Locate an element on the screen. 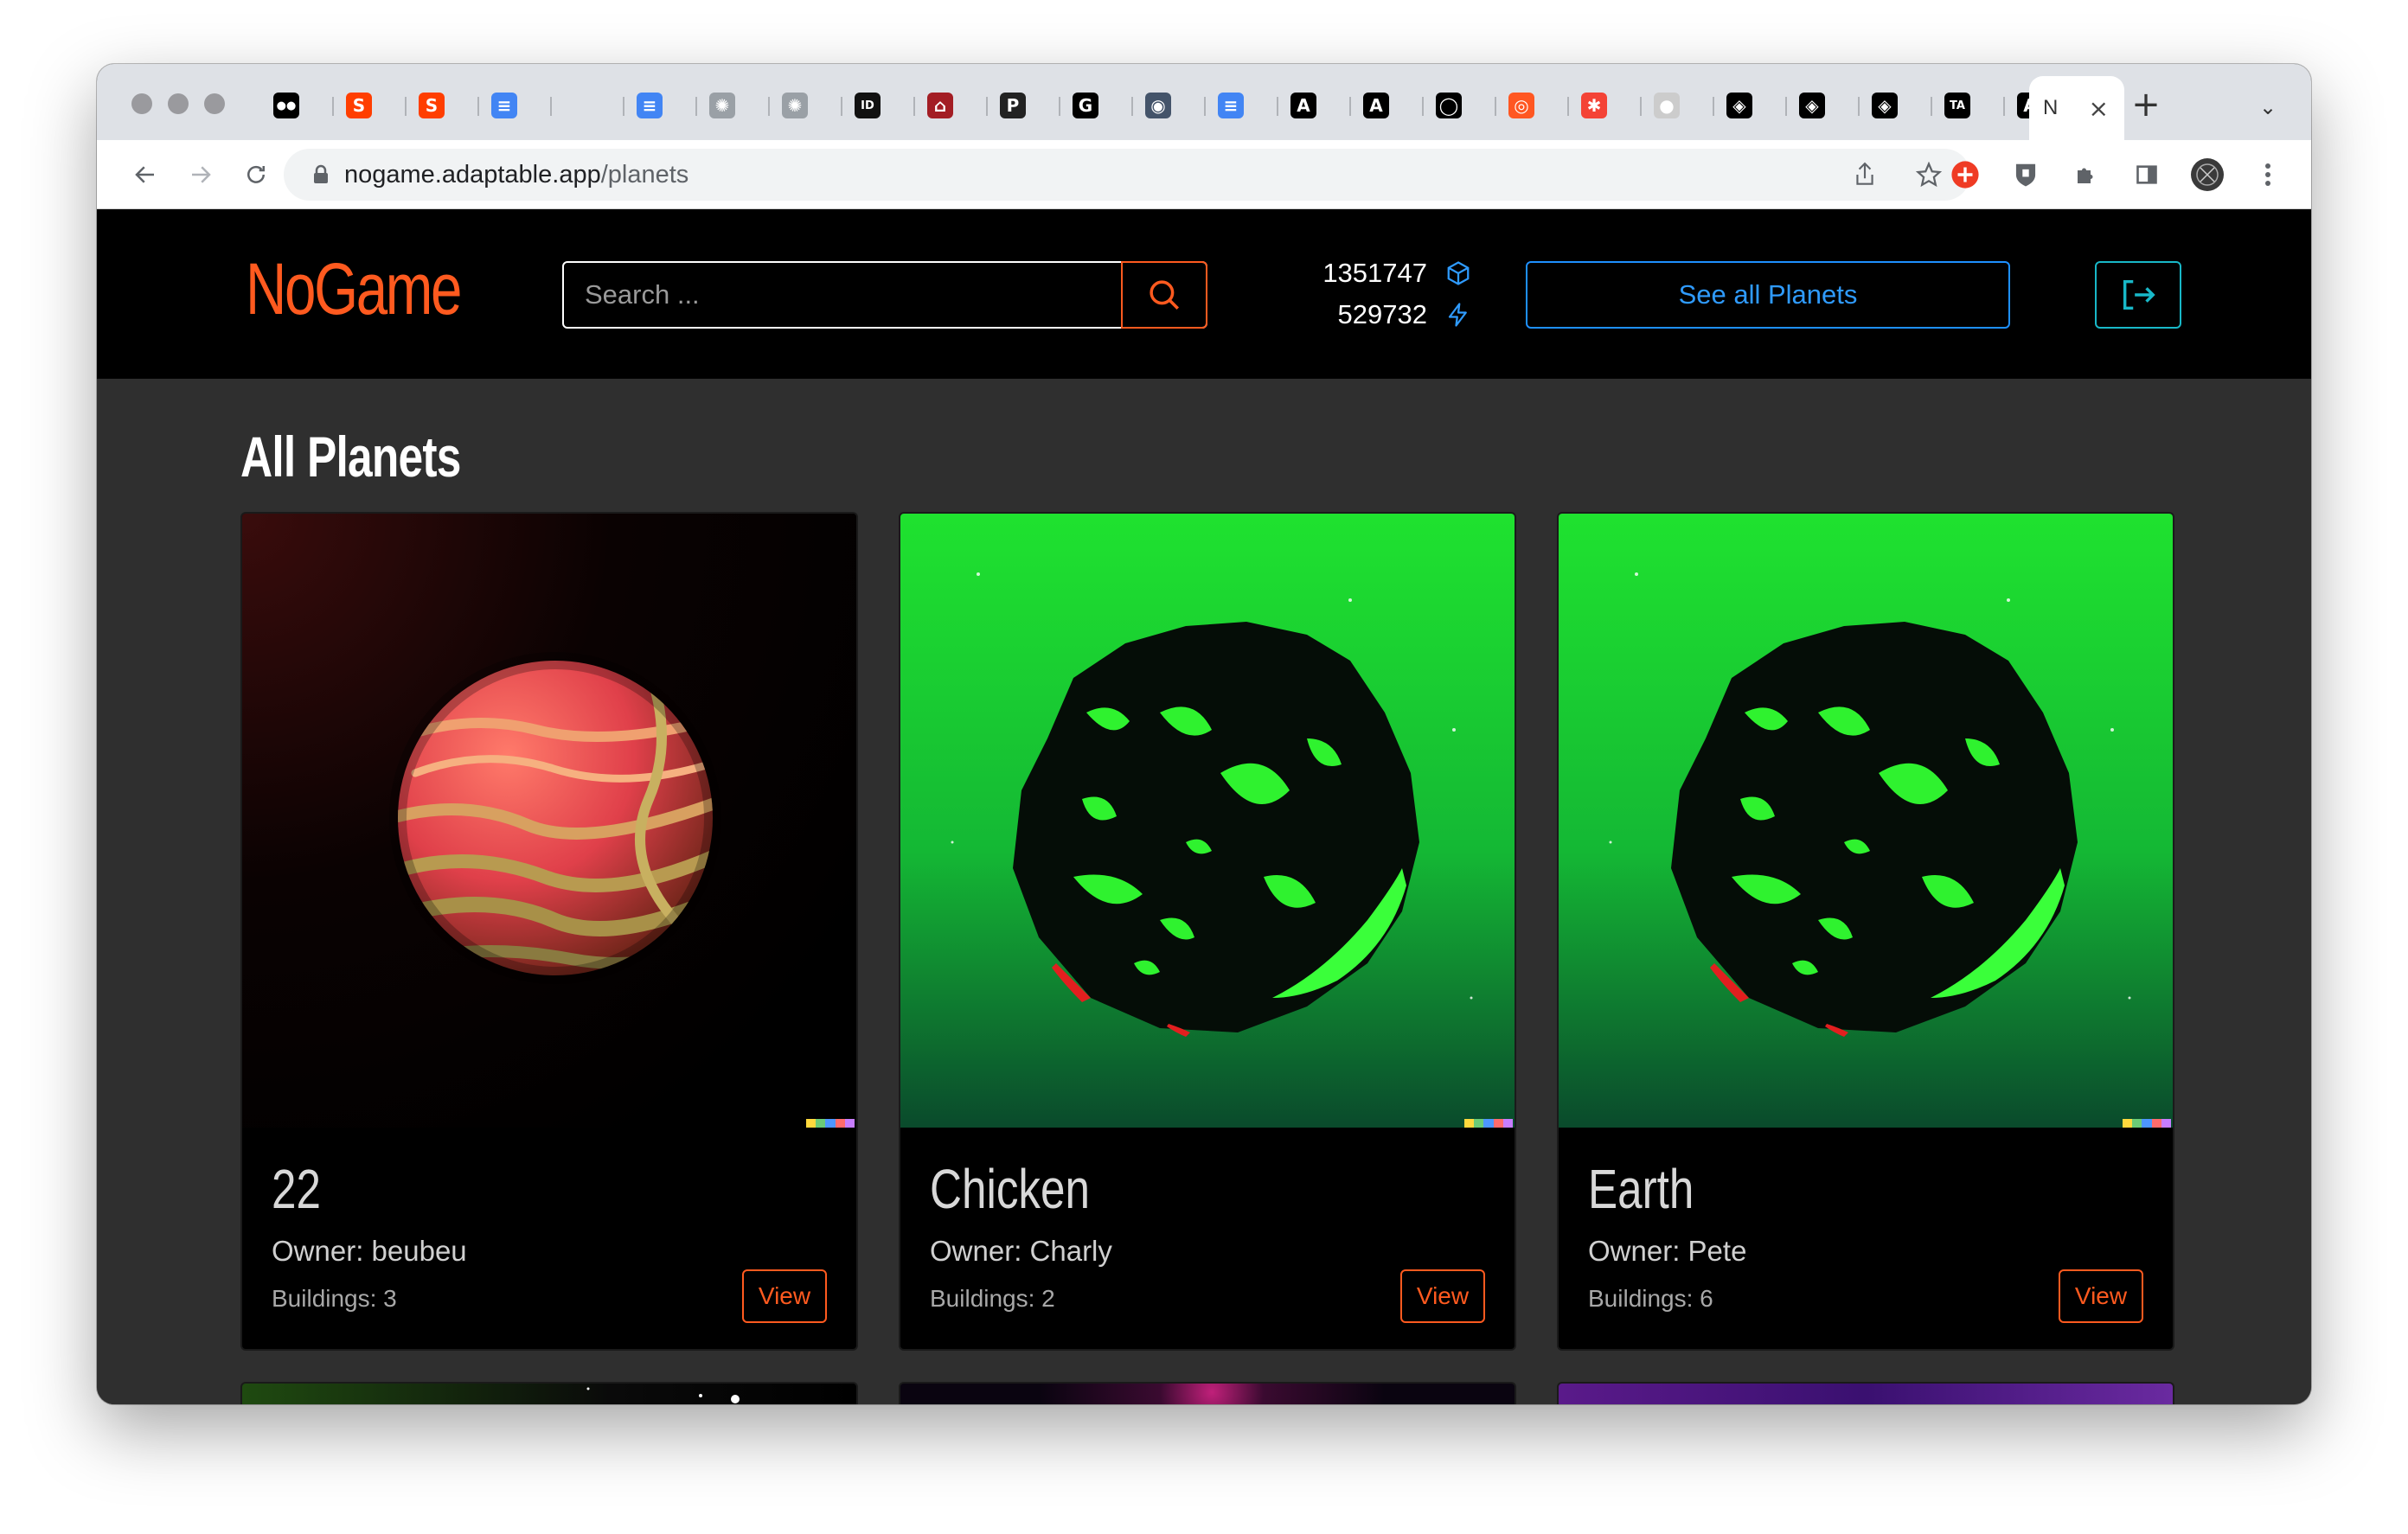 This screenshot has width=2408, height=1534. tab-strip: ●●SS≡≡✺✺ID⌂PG◉≡AA◯◎✱●◈◈◈TAA N × + ⌄ is located at coordinates (1204, 102).